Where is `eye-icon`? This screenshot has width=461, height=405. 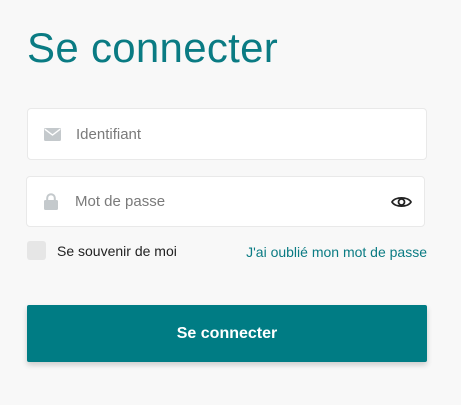 eye-icon is located at coordinates (401, 202).